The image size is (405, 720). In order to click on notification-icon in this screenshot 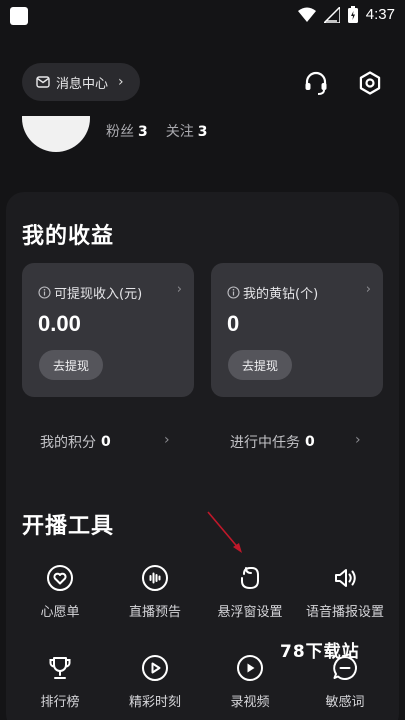, I will do `click(19, 16)`.